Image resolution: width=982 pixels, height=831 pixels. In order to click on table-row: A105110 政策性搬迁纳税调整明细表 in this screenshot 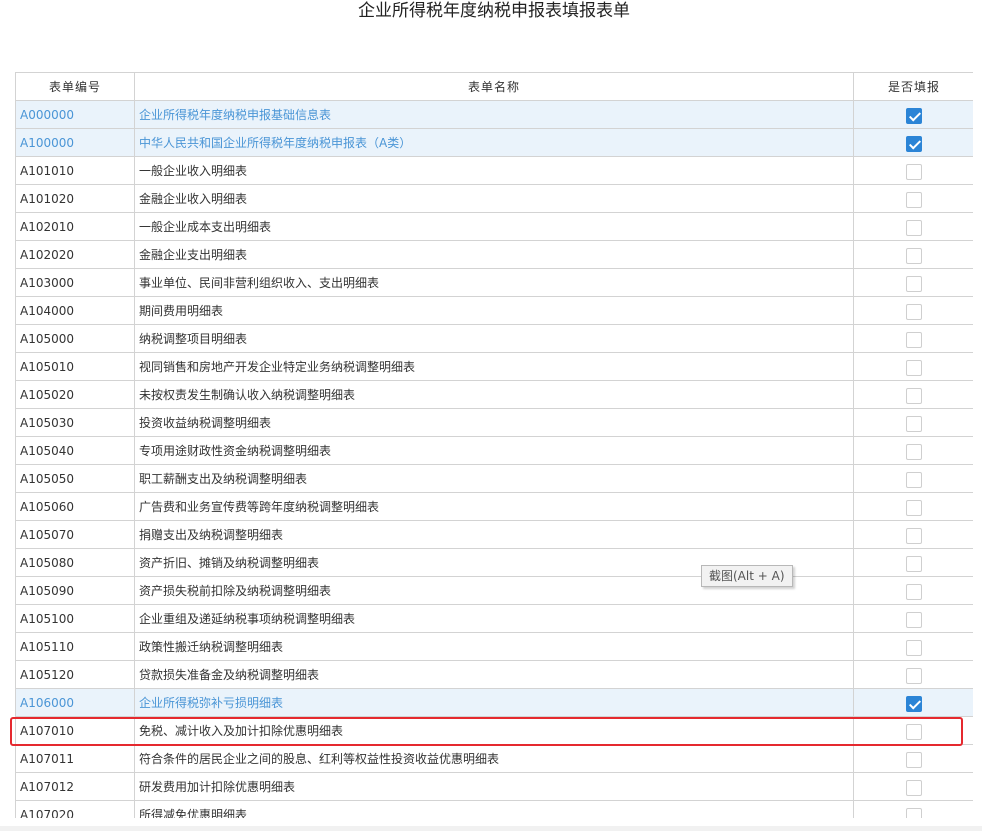, I will do `click(494, 646)`.